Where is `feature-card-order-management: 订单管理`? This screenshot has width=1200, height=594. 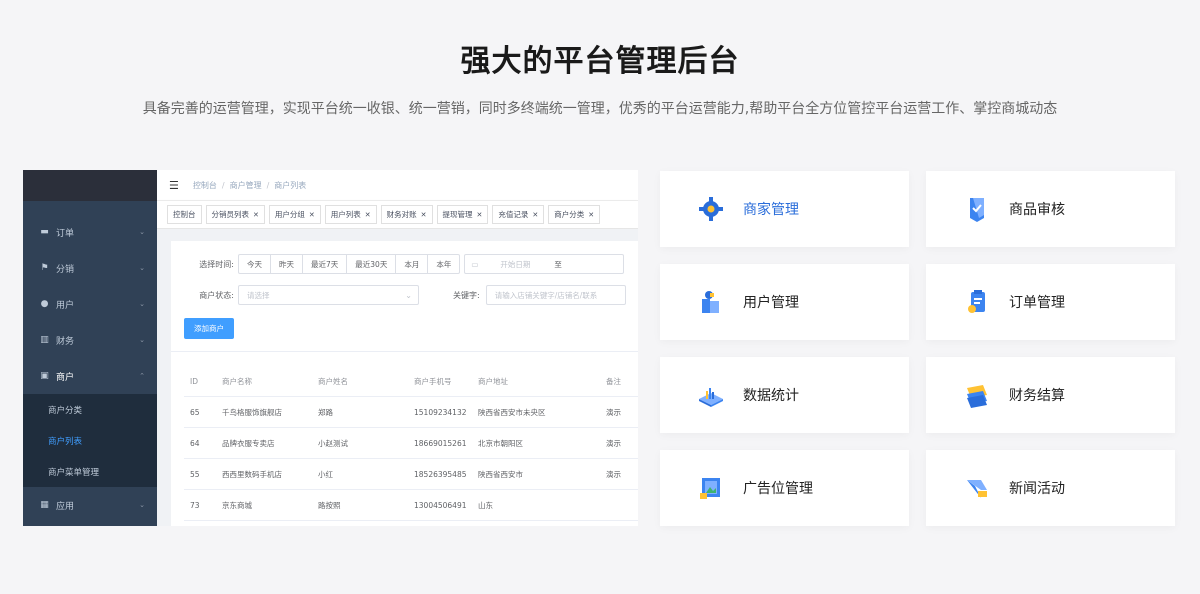 feature-card-order-management: 订单管理 is located at coordinates (1050, 302).